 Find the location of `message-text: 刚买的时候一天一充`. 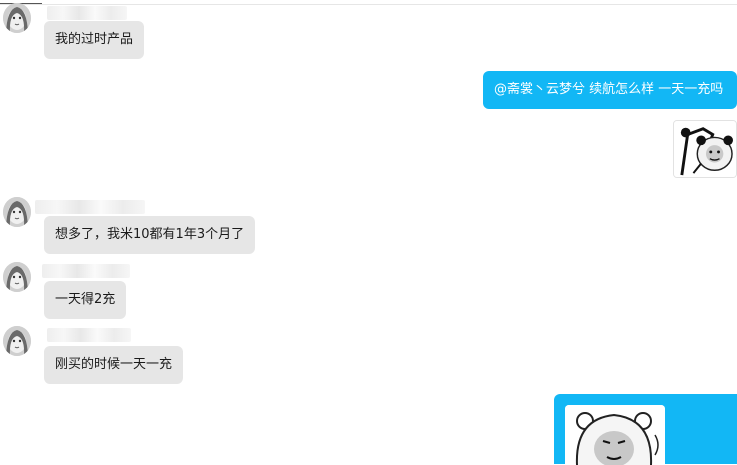

message-text: 刚买的时候一天一充 is located at coordinates (114, 364).